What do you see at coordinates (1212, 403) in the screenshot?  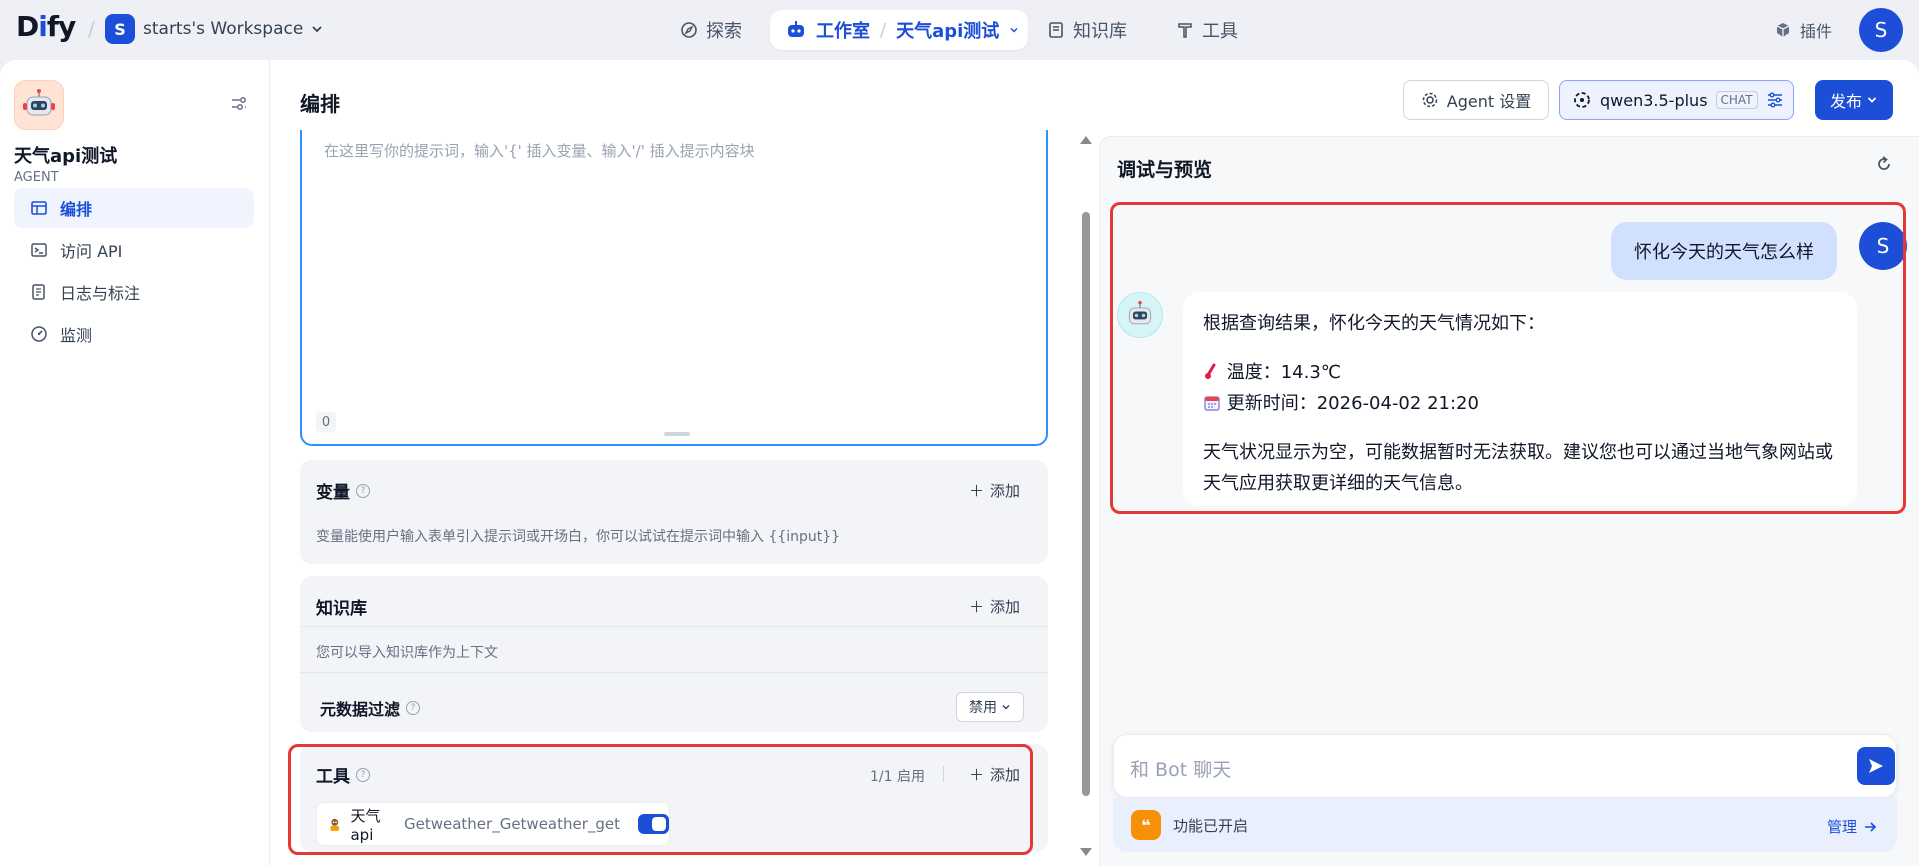 I see `calendar-icon` at bounding box center [1212, 403].